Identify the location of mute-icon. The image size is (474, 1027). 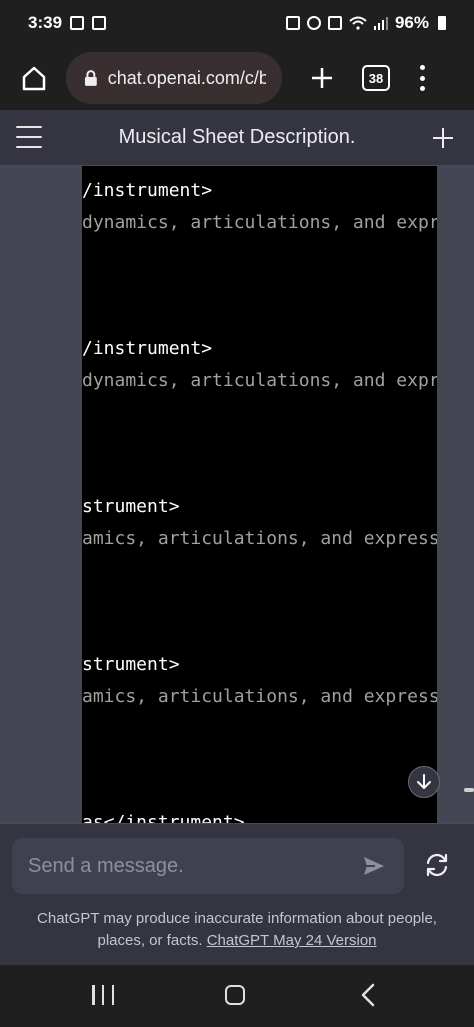
(334, 23).